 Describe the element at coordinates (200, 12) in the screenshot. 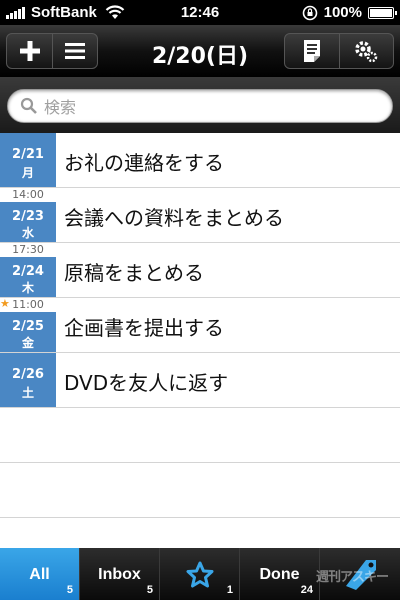

I see `status-bar: SoftBank 12:46 100%` at that location.